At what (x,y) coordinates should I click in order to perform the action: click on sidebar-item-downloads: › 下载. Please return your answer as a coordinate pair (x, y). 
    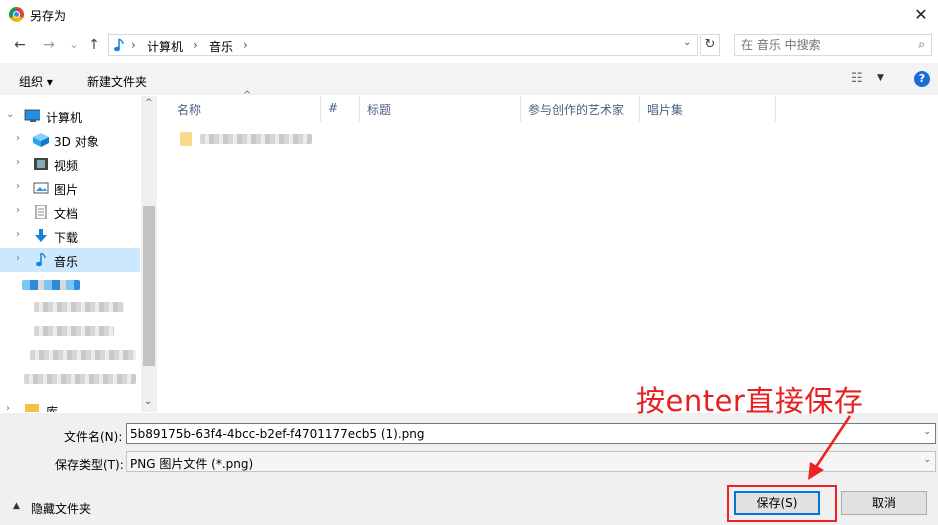
    Looking at the image, I should click on (70, 236).